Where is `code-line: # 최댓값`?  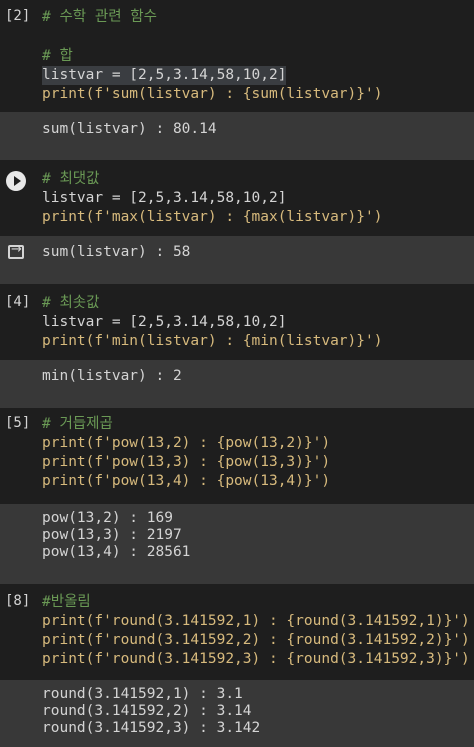
code-line: # 최댓값 is located at coordinates (71, 179).